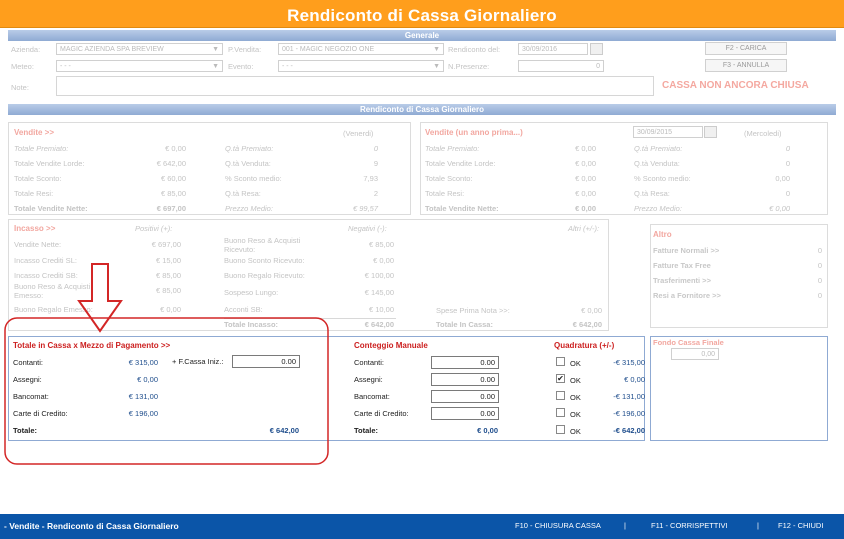  Describe the element at coordinates (689, 526) in the screenshot. I see `corrispettivi-button: F11 - CORRISPETTIVI` at that location.